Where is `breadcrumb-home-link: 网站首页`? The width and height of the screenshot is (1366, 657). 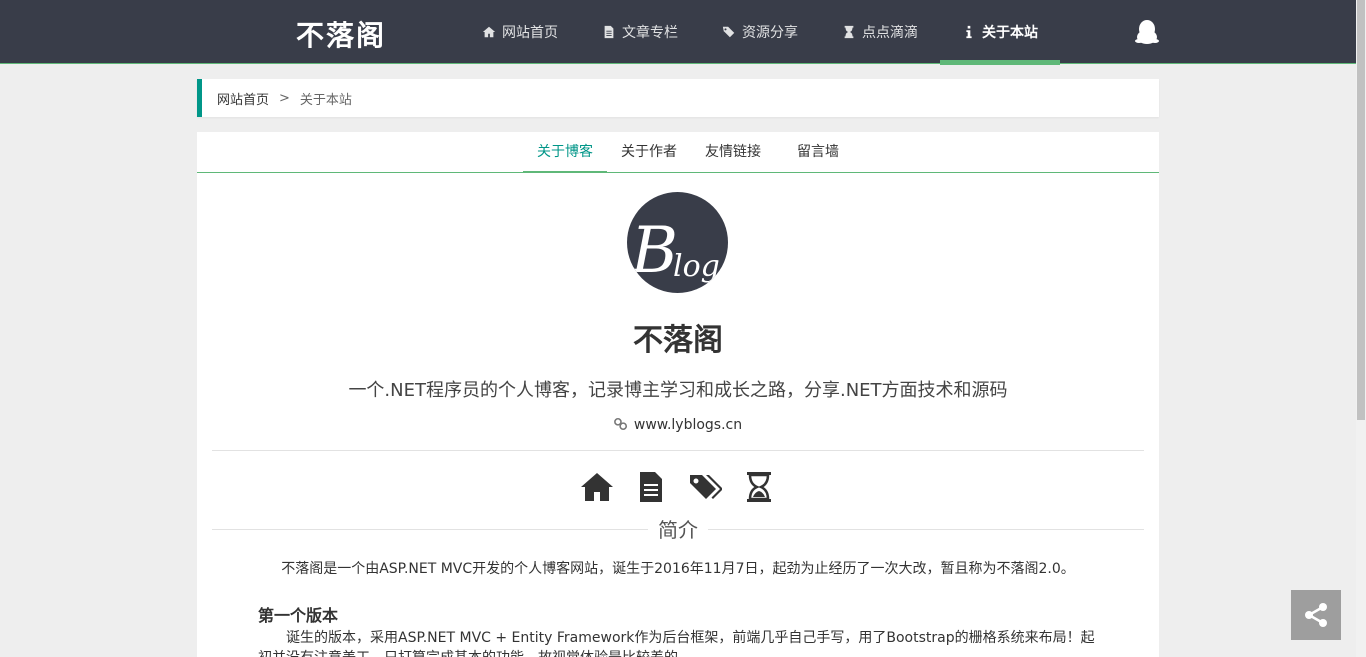
breadcrumb-home-link: 网站首页 is located at coordinates (243, 98).